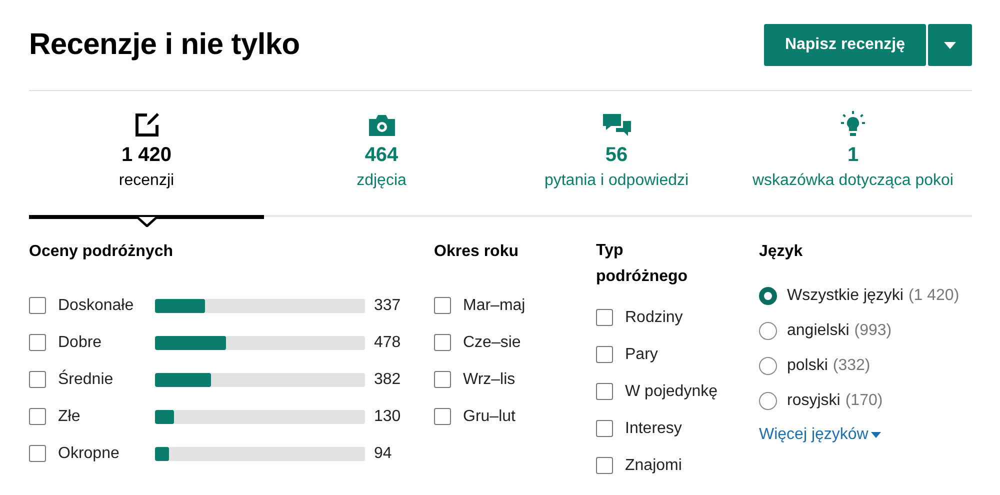  I want to click on language-count: (332), so click(851, 365).